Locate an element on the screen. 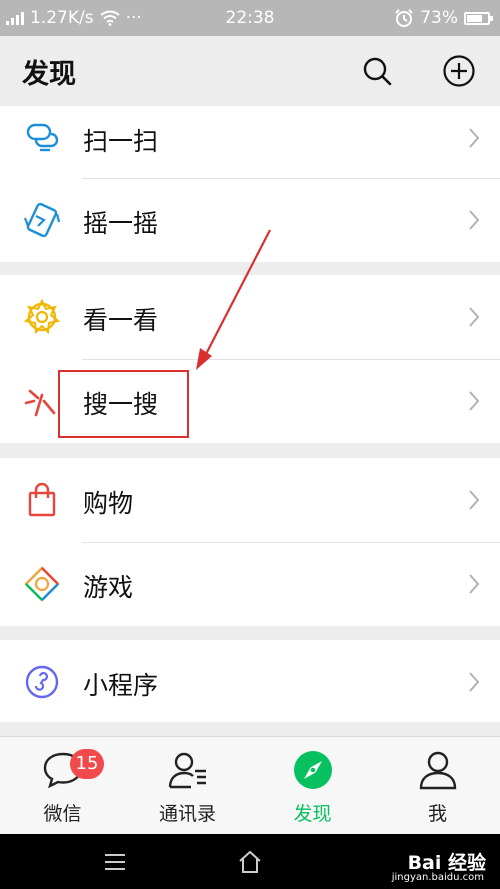 The width and height of the screenshot is (500, 889). page-title: 发现 is located at coordinates (49, 74).